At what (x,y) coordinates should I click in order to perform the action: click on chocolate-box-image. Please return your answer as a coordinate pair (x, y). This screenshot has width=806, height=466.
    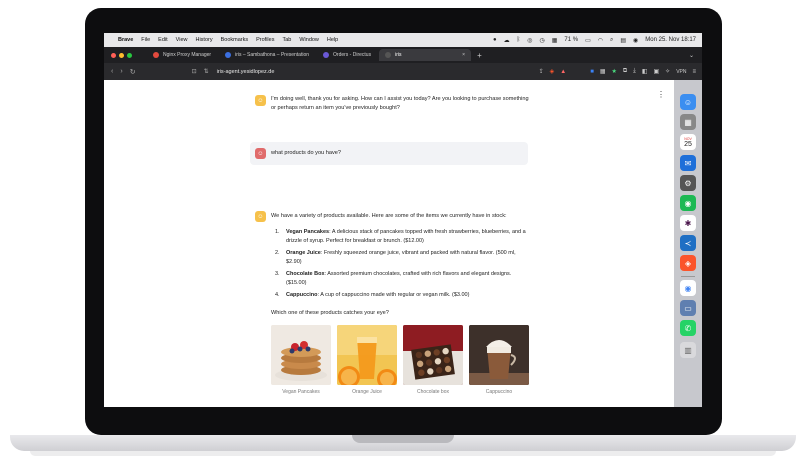
    Looking at the image, I should click on (433, 355).